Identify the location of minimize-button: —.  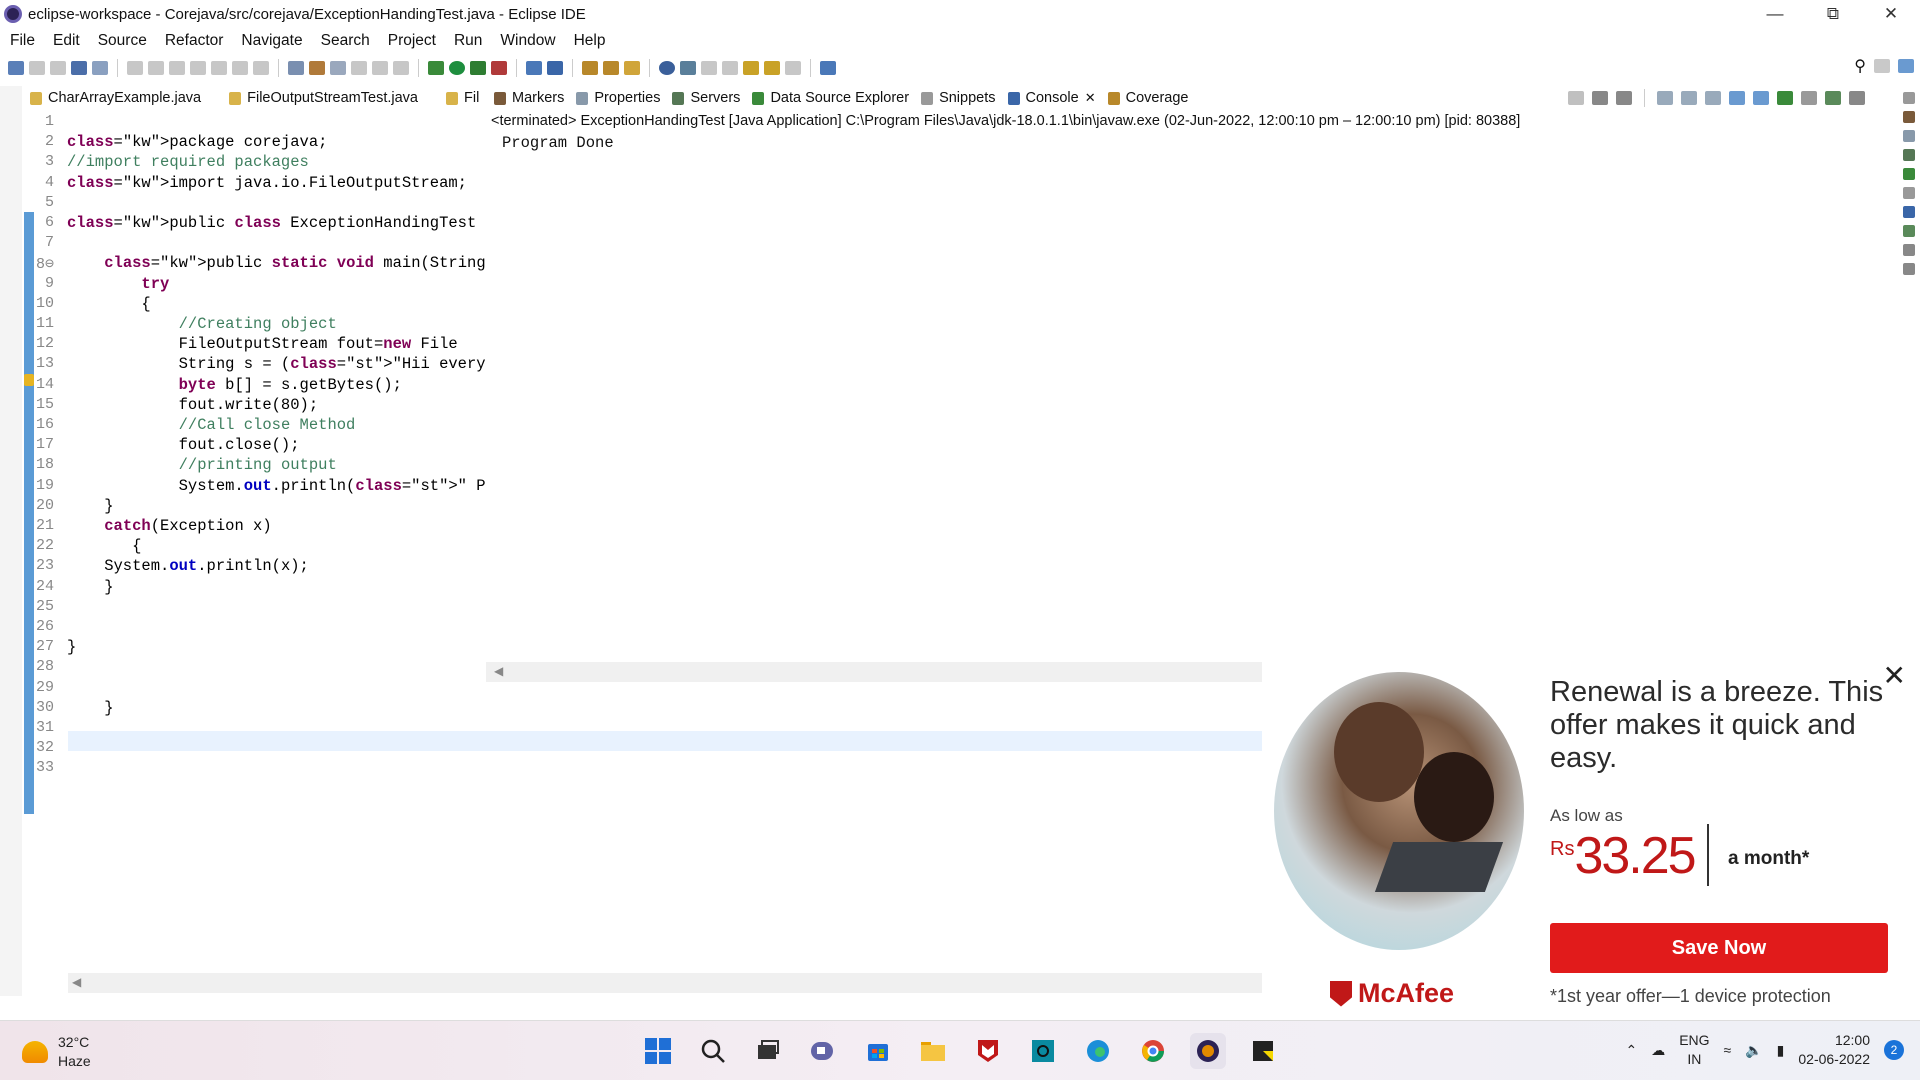
(1775, 14).